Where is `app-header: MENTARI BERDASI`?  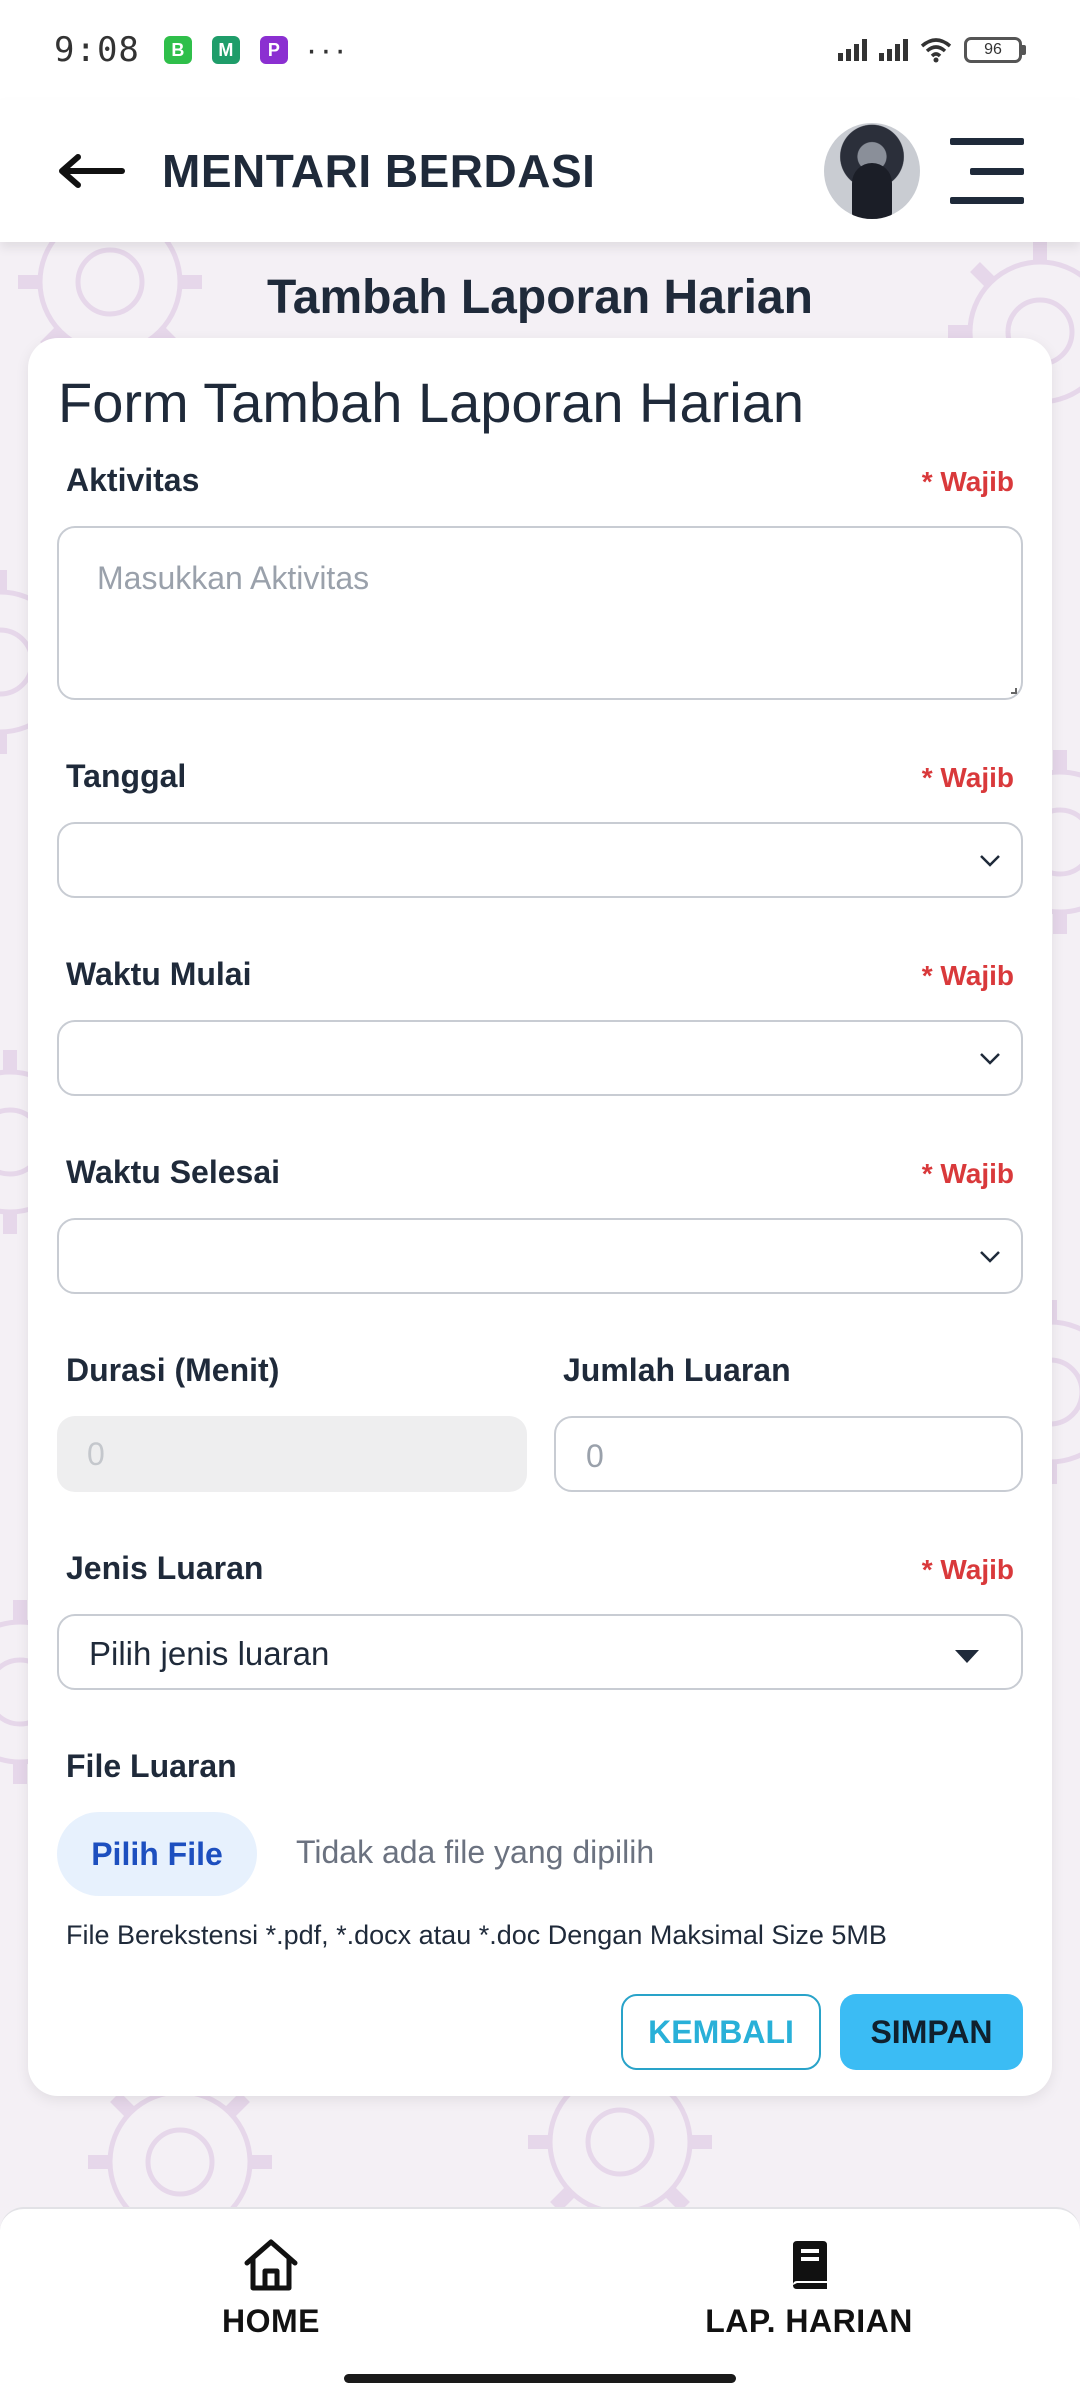 app-header: MENTARI BERDASI is located at coordinates (540, 171).